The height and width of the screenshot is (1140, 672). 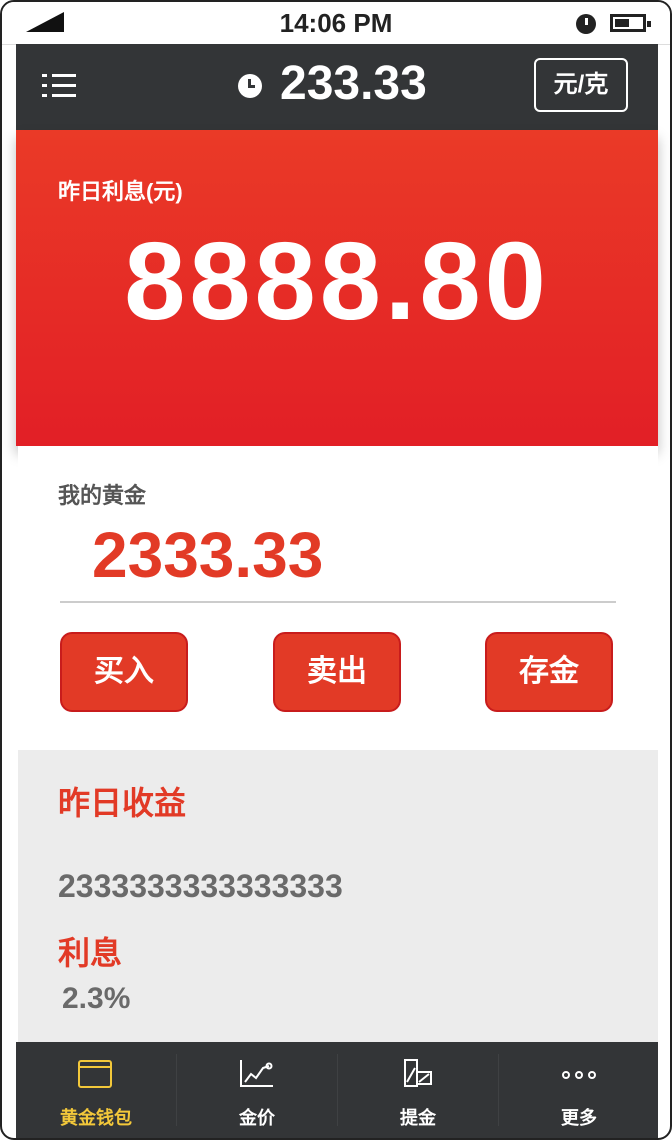 What do you see at coordinates (96, 998) in the screenshot?
I see `interest-rate-value: 2.3%` at bounding box center [96, 998].